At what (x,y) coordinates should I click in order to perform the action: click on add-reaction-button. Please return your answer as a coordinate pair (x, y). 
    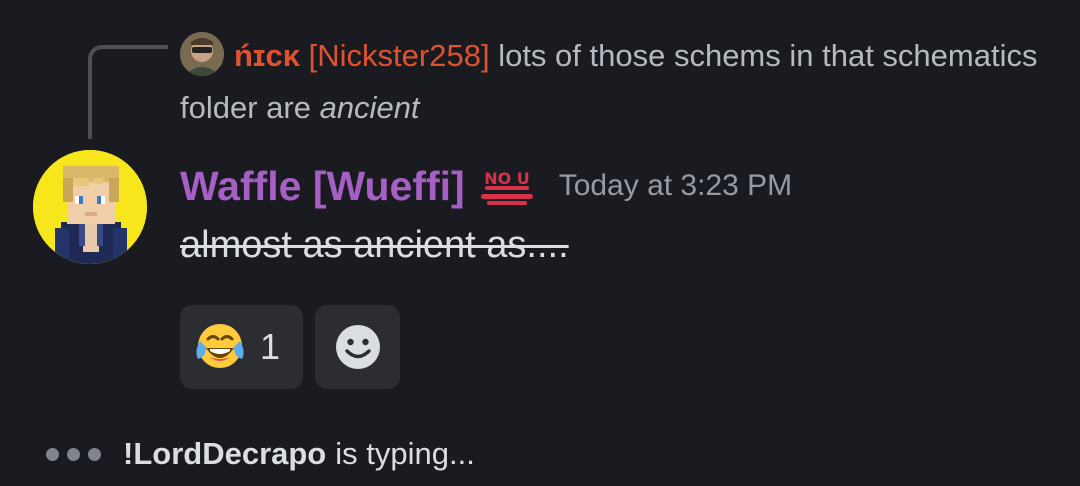
    Looking at the image, I should click on (357, 347).